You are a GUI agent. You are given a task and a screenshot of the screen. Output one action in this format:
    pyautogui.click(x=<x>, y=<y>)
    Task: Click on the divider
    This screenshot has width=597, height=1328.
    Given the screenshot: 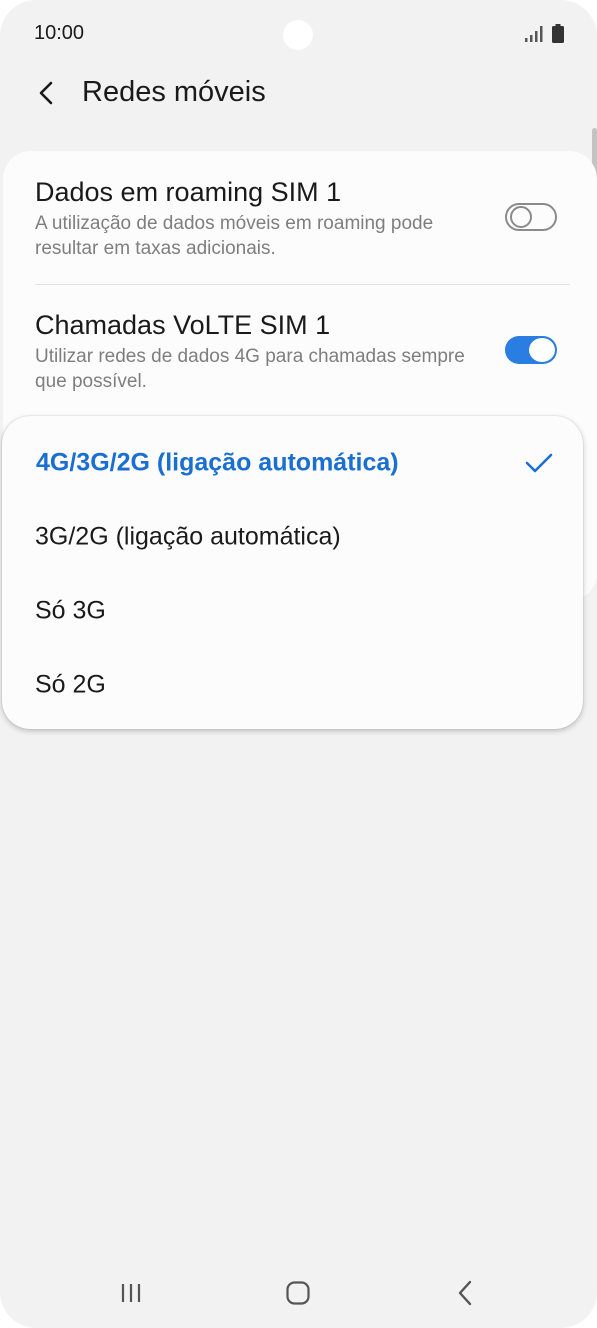 What is the action you would take?
    pyautogui.click(x=302, y=284)
    